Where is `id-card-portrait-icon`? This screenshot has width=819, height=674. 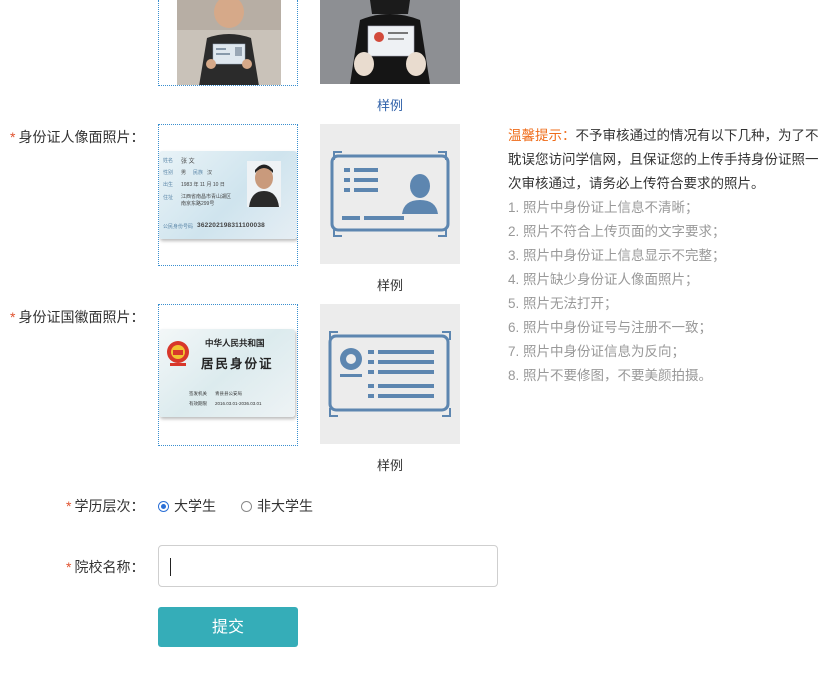 id-card-portrait-icon is located at coordinates (390, 194).